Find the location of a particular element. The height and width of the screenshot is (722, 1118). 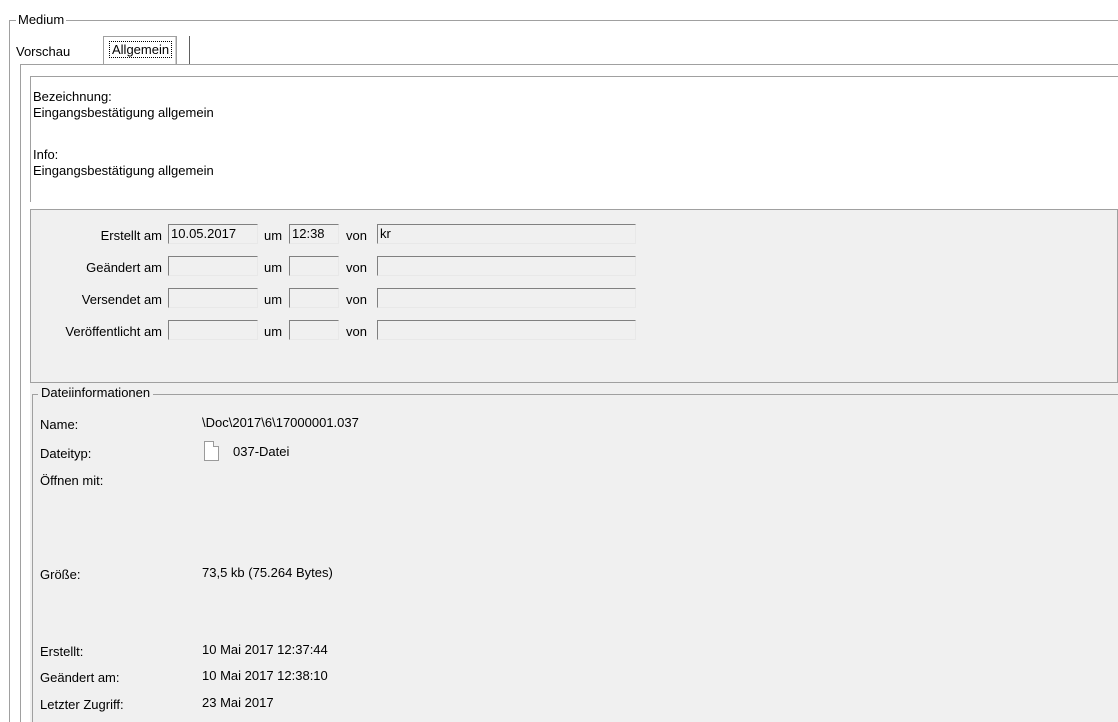

bezeichnung-label: Bezeichnung: is located at coordinates (72, 96).